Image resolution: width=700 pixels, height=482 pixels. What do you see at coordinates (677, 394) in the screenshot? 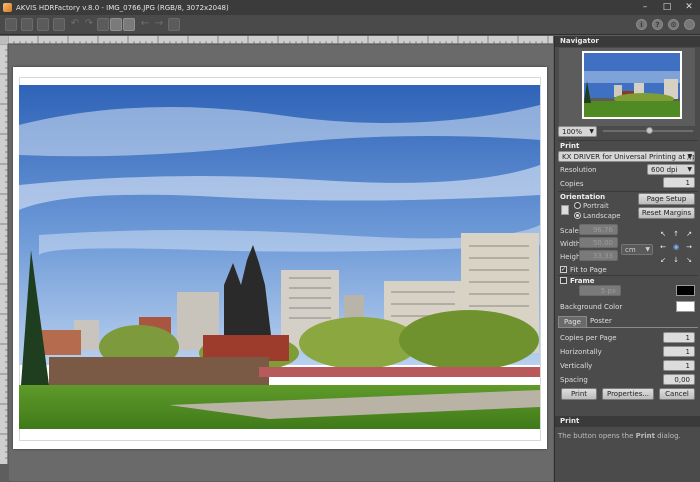
I see `cancel-button: Cancel` at bounding box center [677, 394].